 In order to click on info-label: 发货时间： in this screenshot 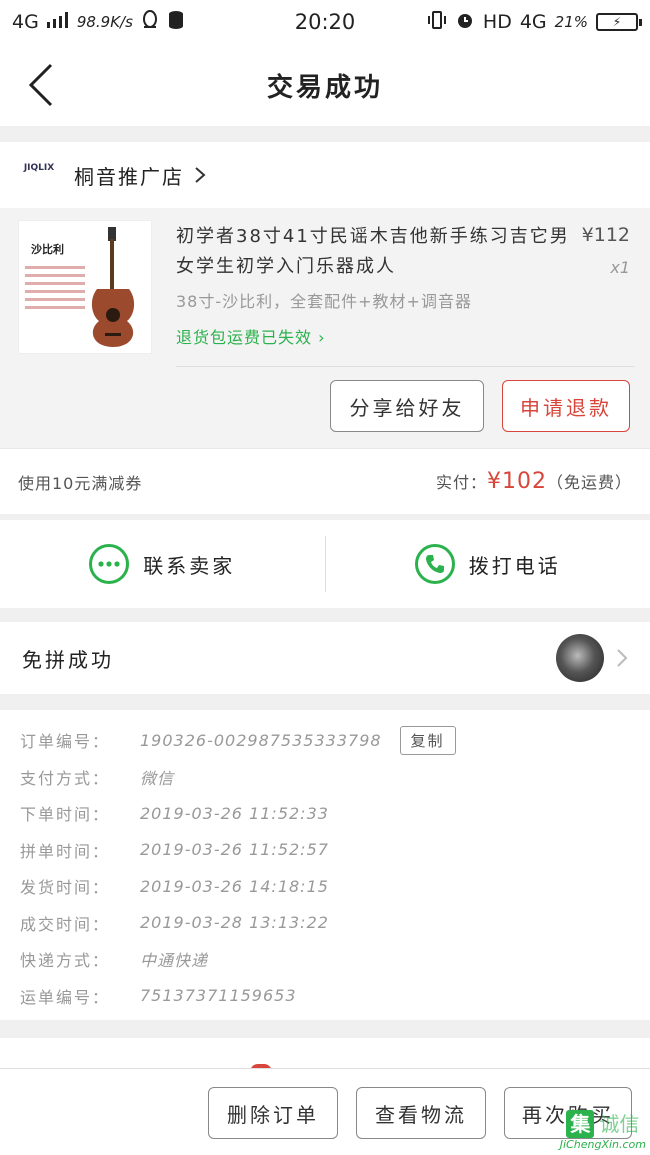, I will do `click(65, 888)`.